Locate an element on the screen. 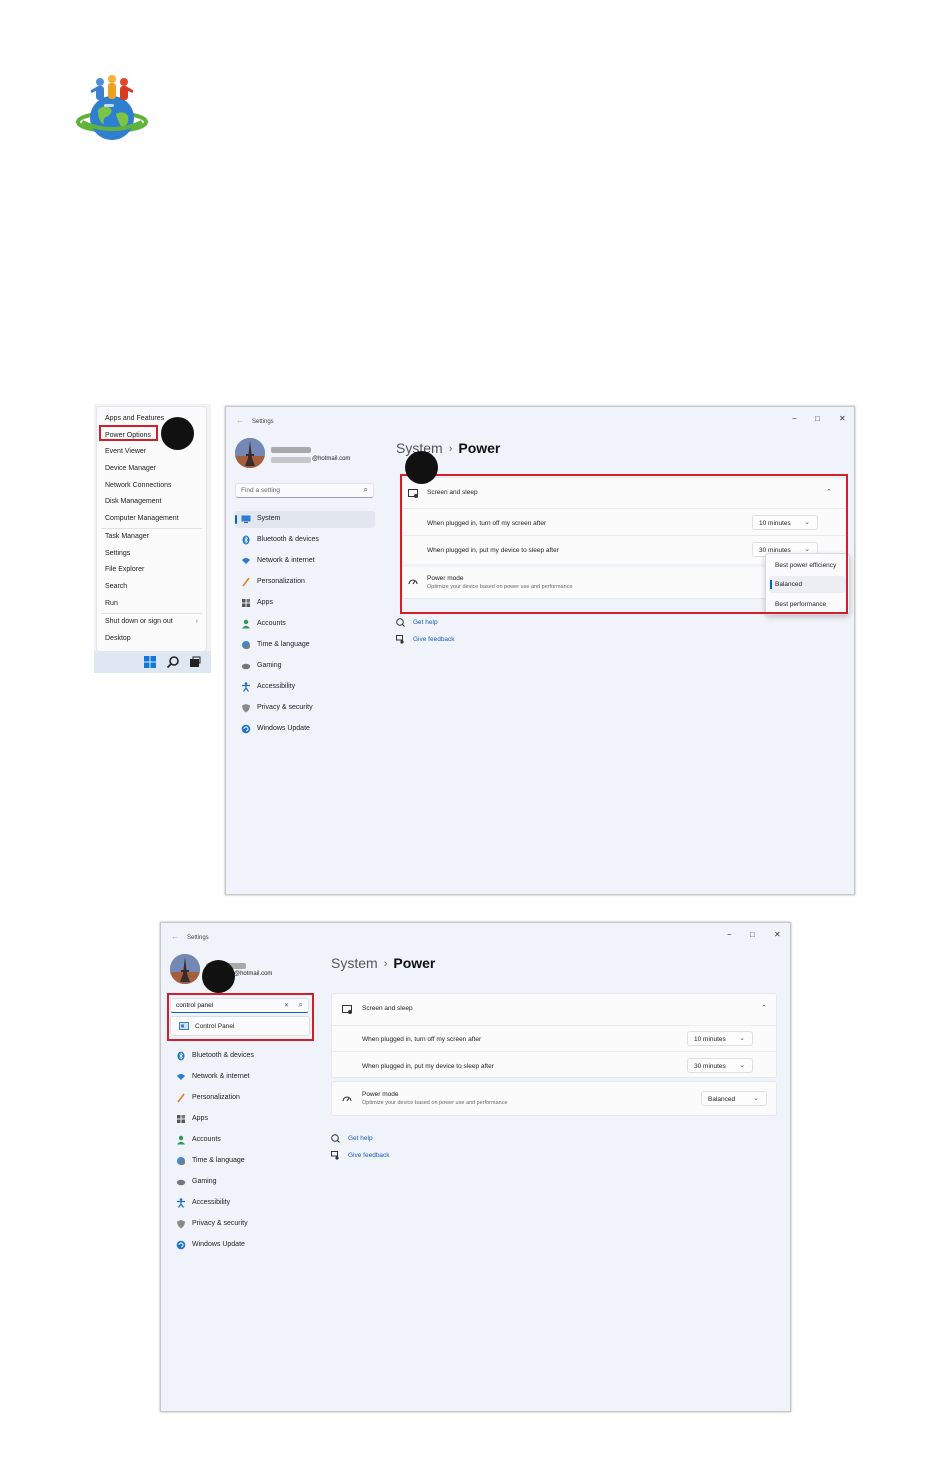  dropdown-value: 10 minutes is located at coordinates (710, 1039).